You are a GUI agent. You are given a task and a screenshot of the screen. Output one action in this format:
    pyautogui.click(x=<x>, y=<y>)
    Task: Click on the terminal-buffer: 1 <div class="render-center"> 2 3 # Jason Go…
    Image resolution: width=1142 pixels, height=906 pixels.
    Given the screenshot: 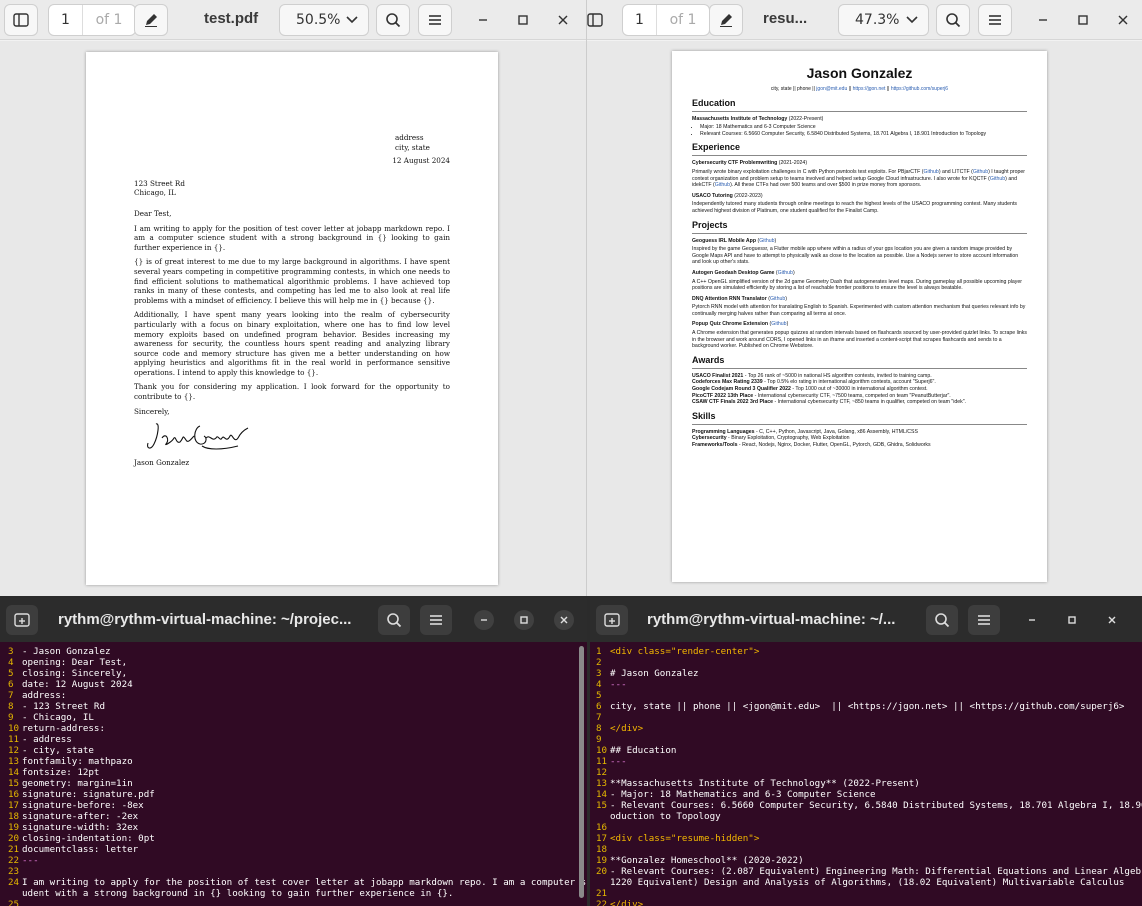 What is the action you would take?
    pyautogui.click(x=866, y=775)
    